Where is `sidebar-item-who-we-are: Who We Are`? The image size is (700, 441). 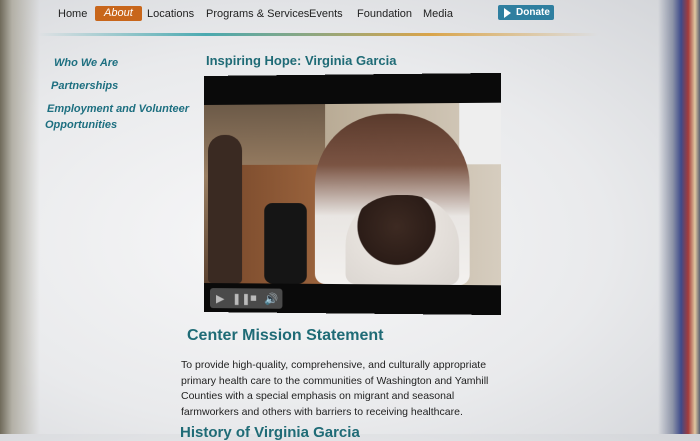
sidebar-item-who-we-are: Who We Are is located at coordinates (86, 63).